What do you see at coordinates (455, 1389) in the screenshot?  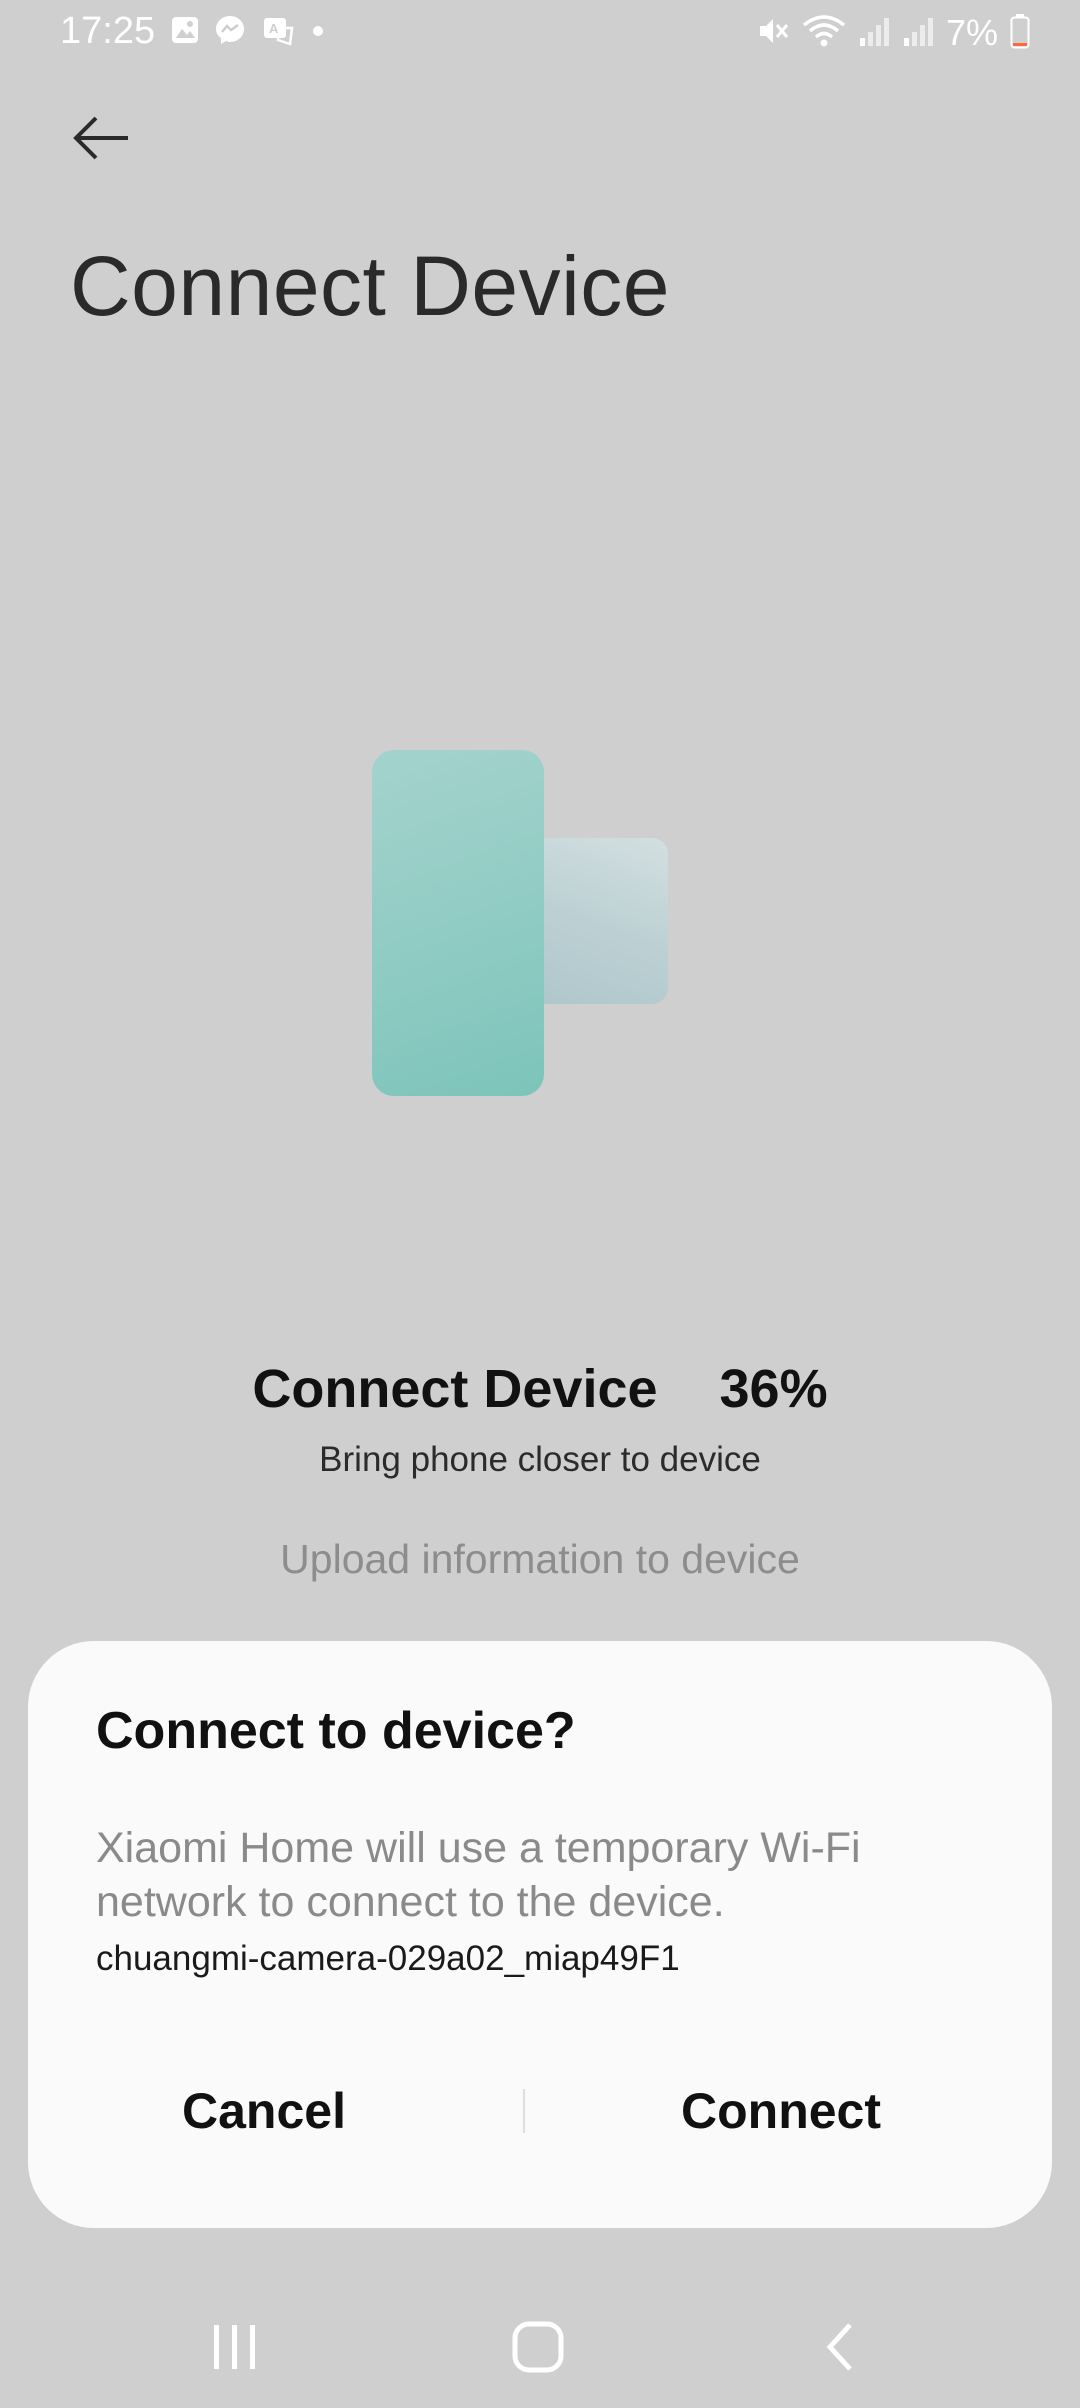 I see `progress-label: Connect Device` at bounding box center [455, 1389].